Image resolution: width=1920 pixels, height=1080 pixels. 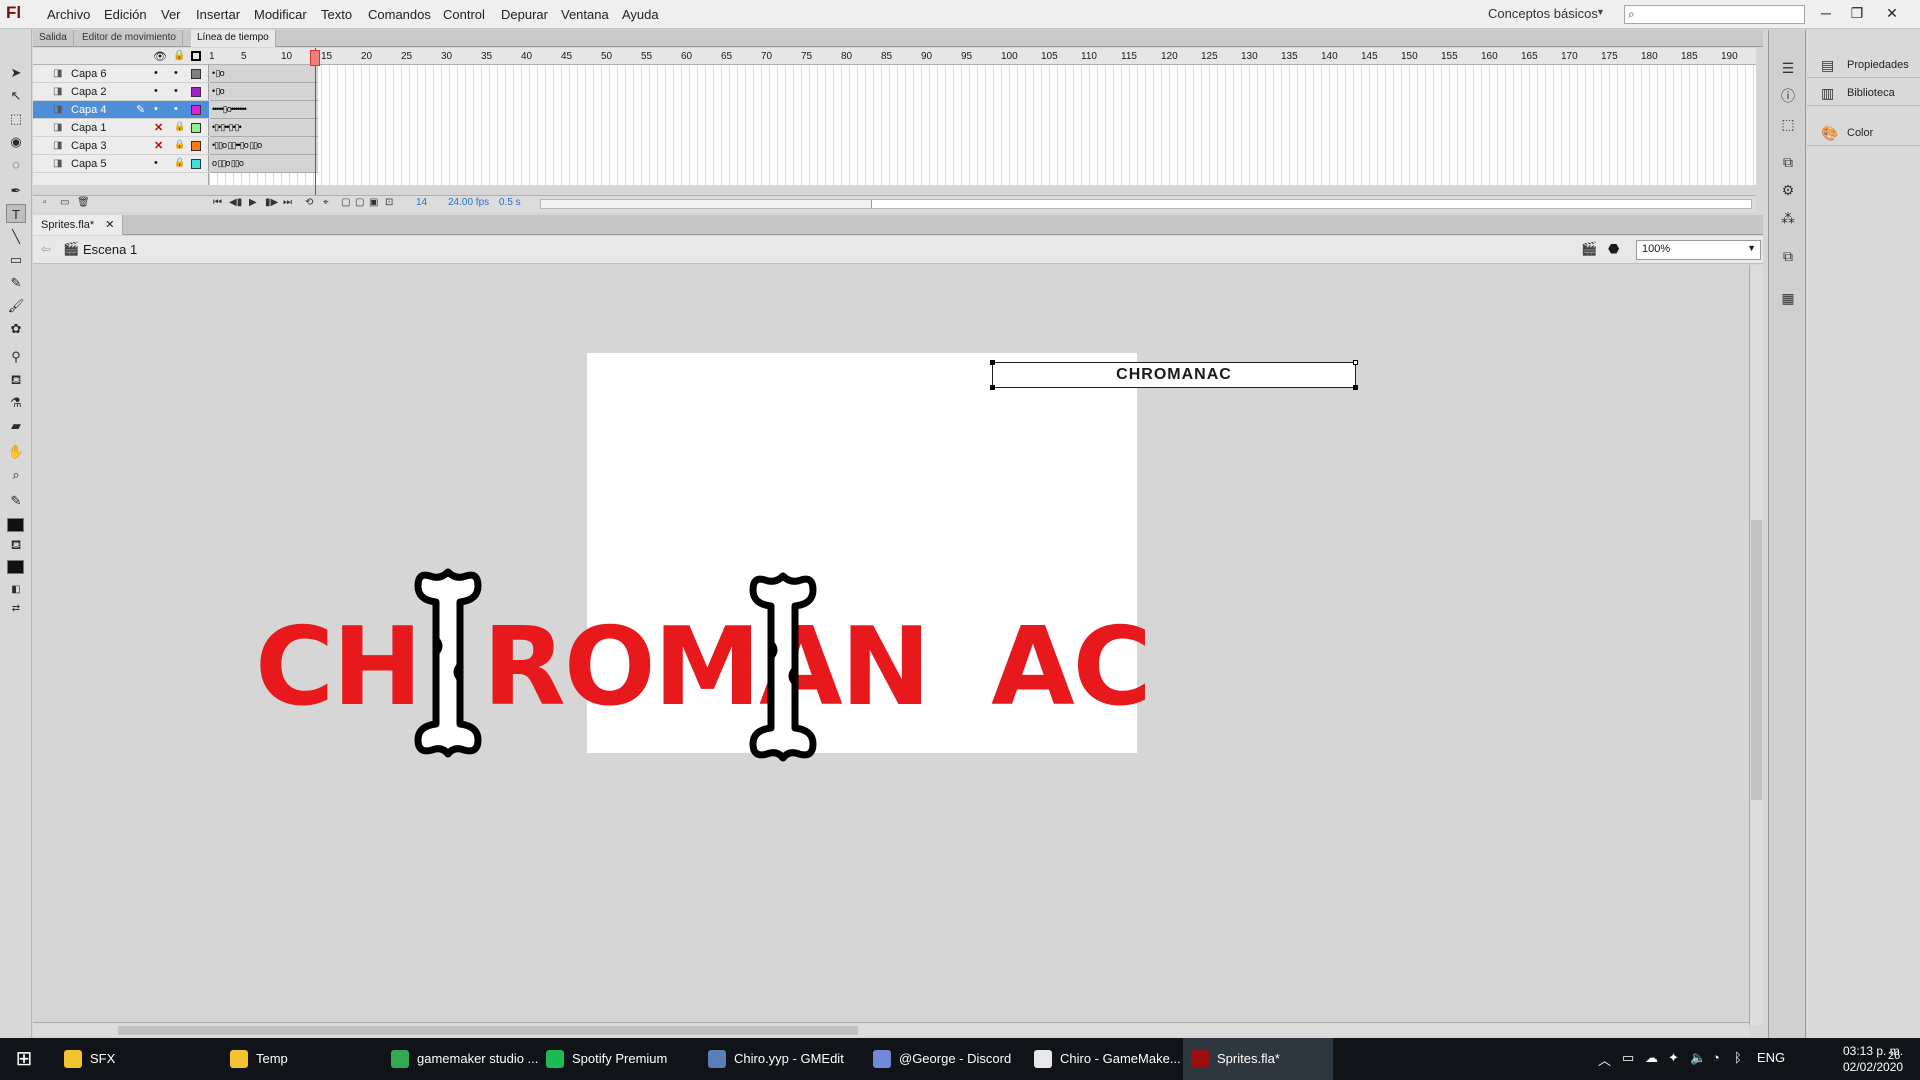 I want to click on onion-skin-icon: ▢, so click(x=345, y=202).